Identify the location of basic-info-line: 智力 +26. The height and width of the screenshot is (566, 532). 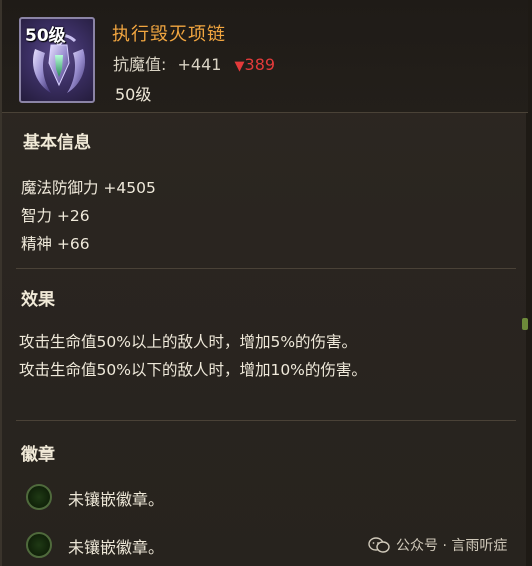
(55, 216).